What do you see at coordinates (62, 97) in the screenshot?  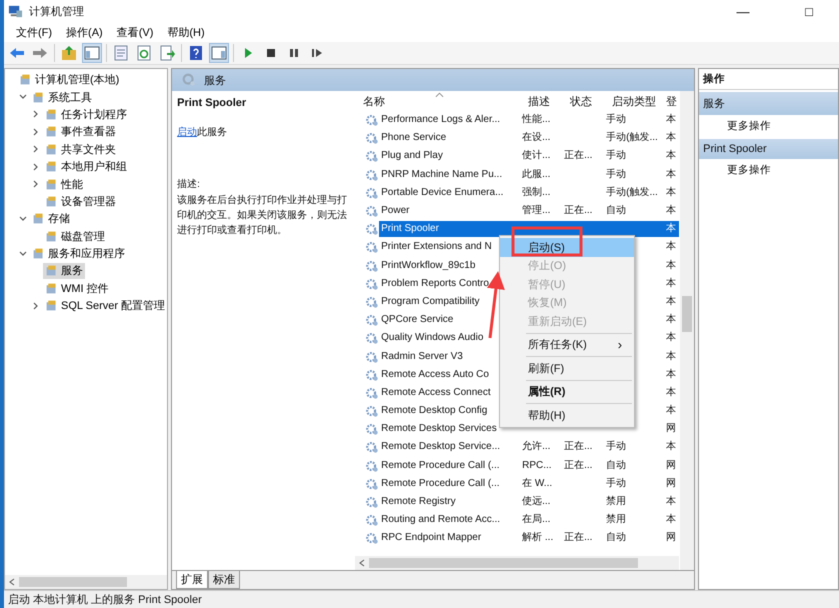 I see `tree-item: 系统工具` at bounding box center [62, 97].